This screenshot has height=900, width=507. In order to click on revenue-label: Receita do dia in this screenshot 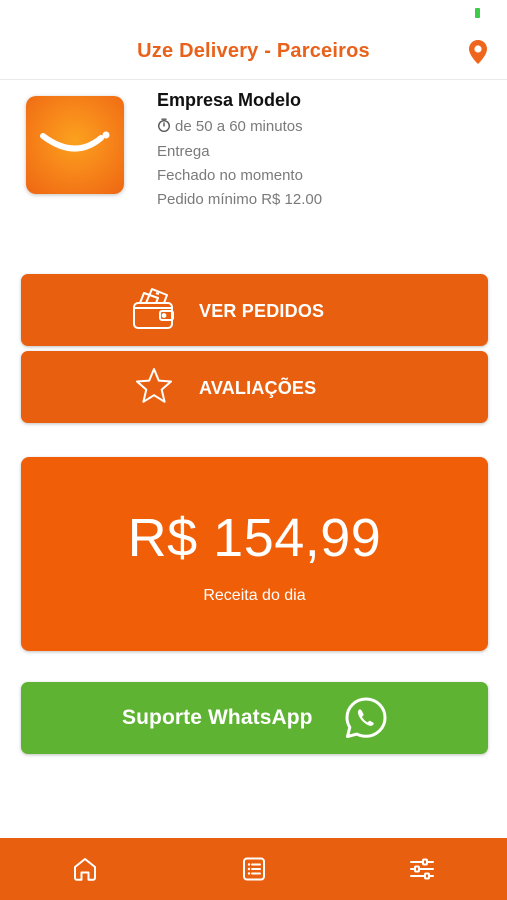, I will do `click(254, 595)`.